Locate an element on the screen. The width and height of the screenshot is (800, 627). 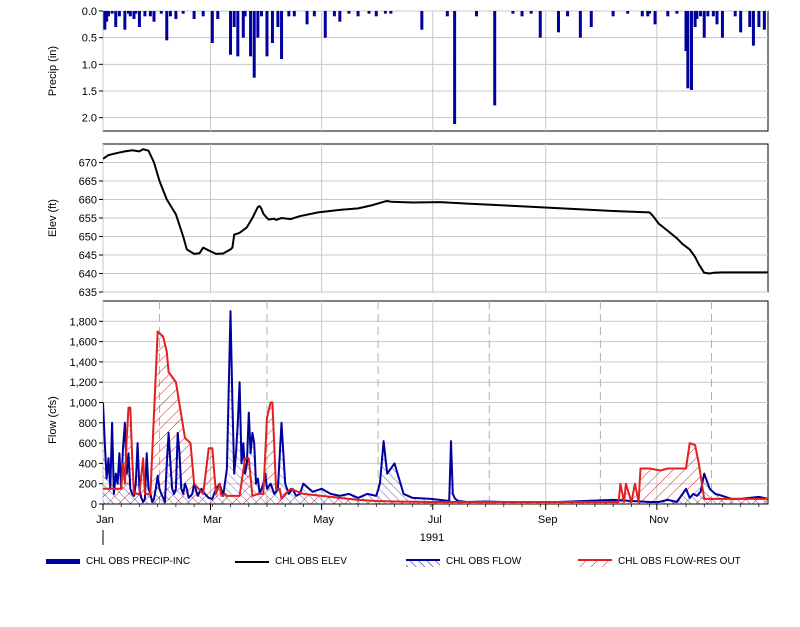
precip-ylabel: Precip (in) is located at coordinates (53, 71).